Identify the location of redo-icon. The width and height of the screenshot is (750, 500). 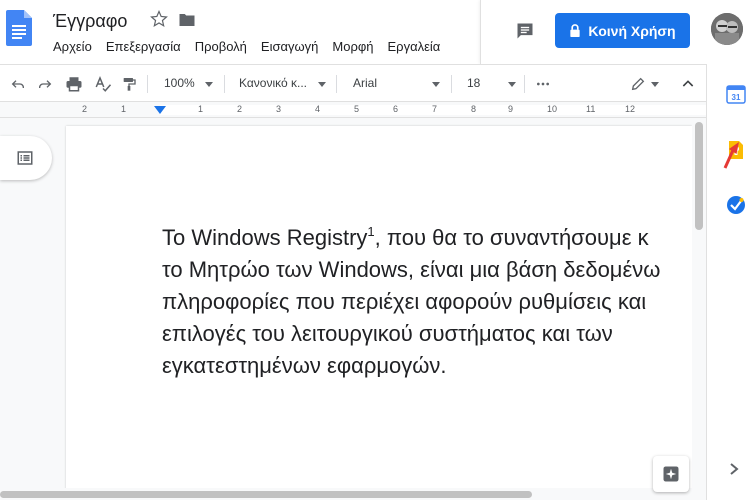
(45, 84).